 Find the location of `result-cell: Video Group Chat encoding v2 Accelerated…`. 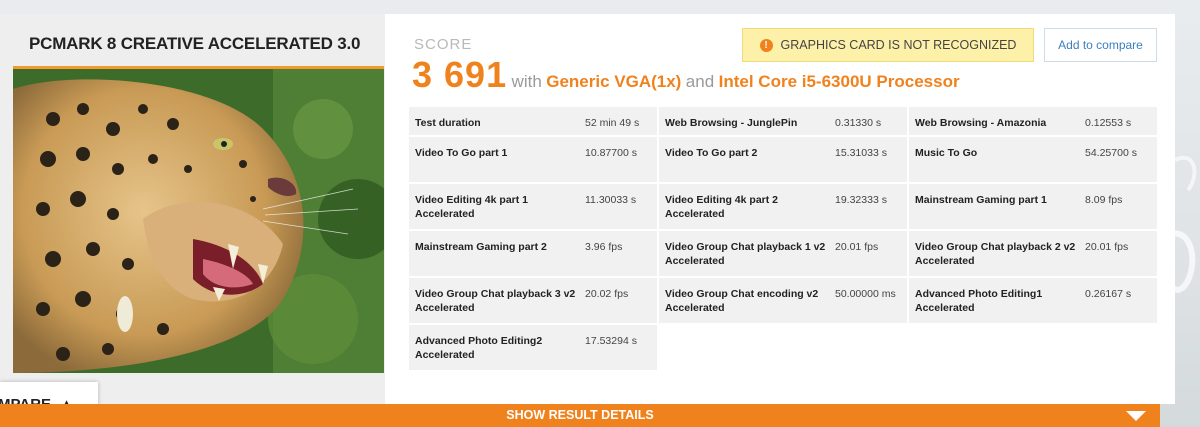

result-cell: Video Group Chat encoding v2 Accelerated… is located at coordinates (783, 300).